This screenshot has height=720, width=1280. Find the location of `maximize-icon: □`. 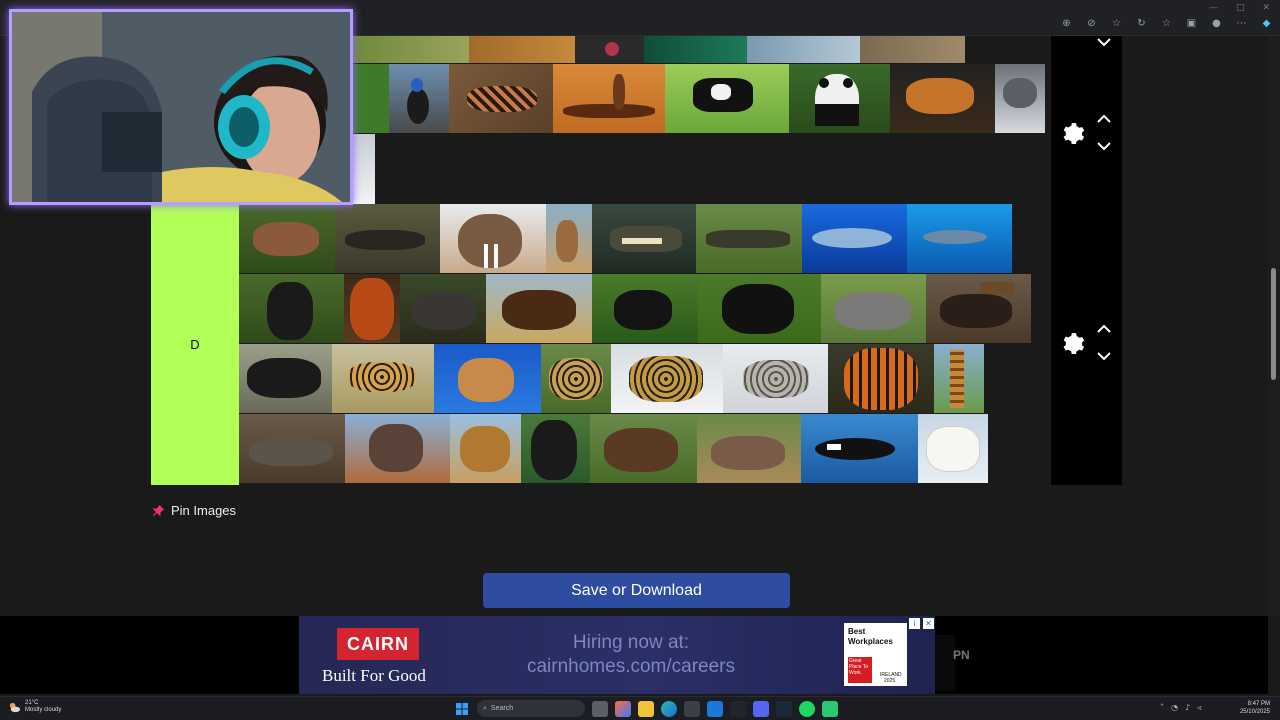

maximize-icon: □ is located at coordinates (1240, 8).